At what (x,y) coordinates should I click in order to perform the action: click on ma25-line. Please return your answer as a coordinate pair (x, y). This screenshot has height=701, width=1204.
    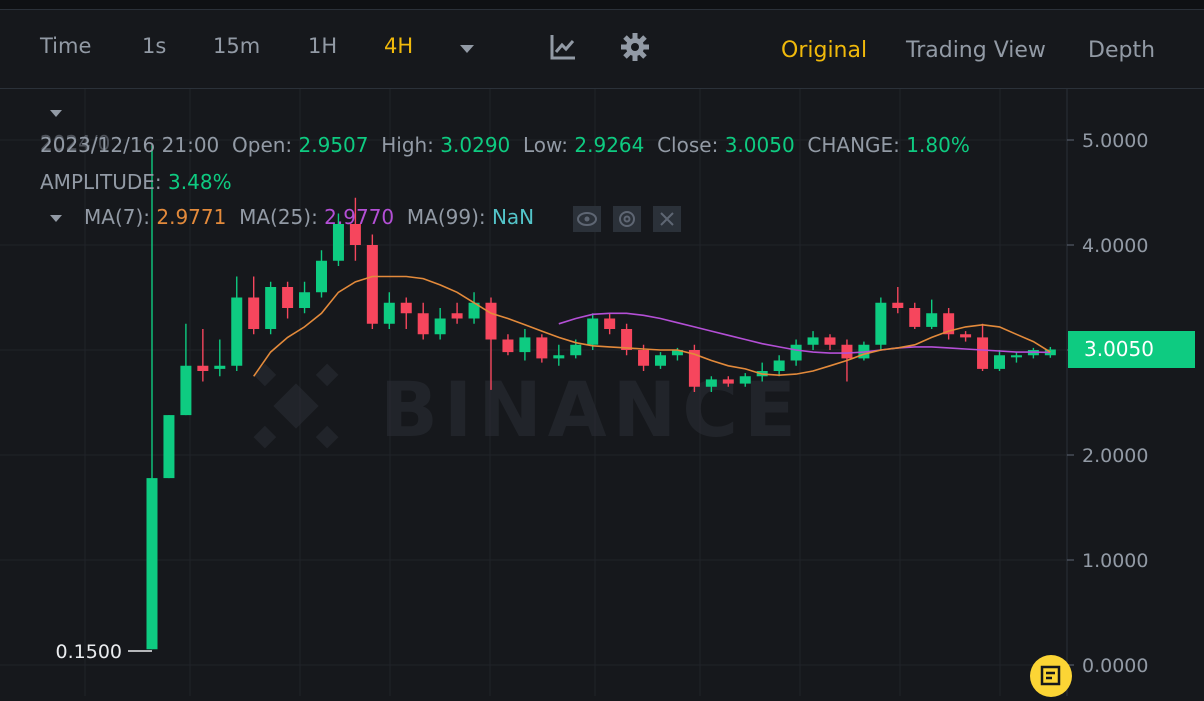
    Looking at the image, I should click on (804, 333).